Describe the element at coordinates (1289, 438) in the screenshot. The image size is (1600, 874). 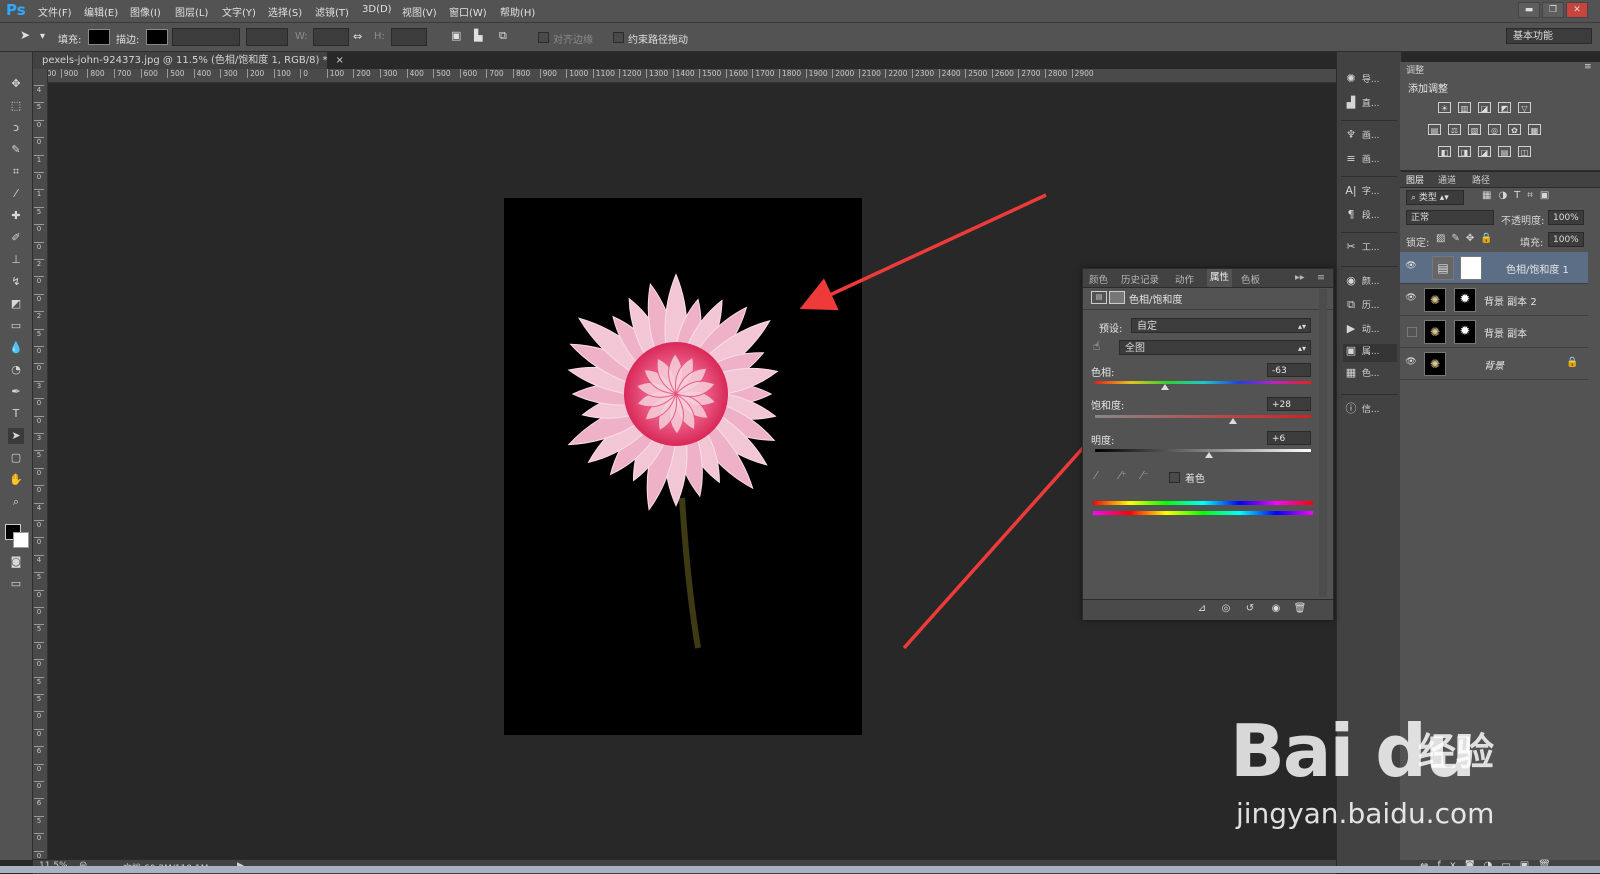
I see `lightness-value: +6` at that location.